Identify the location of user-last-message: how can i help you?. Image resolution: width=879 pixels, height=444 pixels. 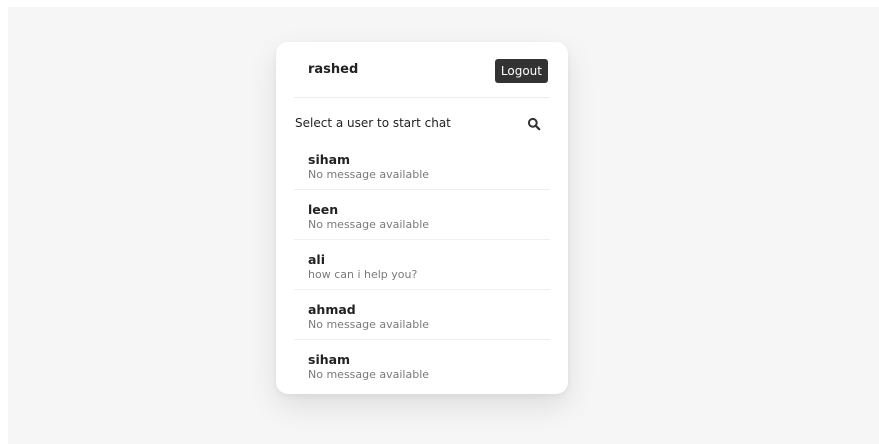
(363, 274).